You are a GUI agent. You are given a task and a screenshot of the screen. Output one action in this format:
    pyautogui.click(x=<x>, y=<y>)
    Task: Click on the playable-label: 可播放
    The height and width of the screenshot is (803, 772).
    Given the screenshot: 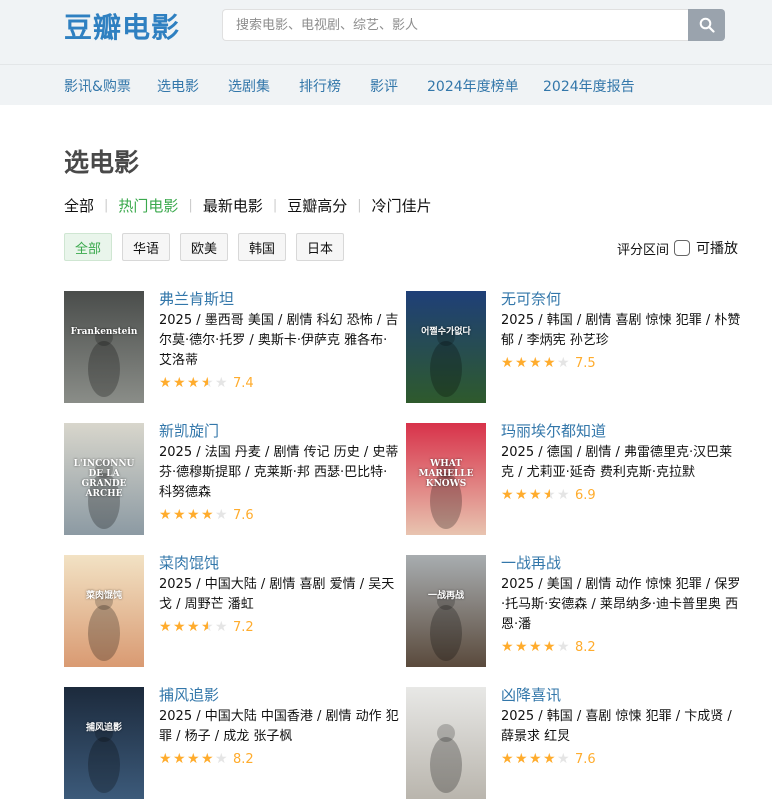 What is the action you would take?
    pyautogui.click(x=717, y=249)
    